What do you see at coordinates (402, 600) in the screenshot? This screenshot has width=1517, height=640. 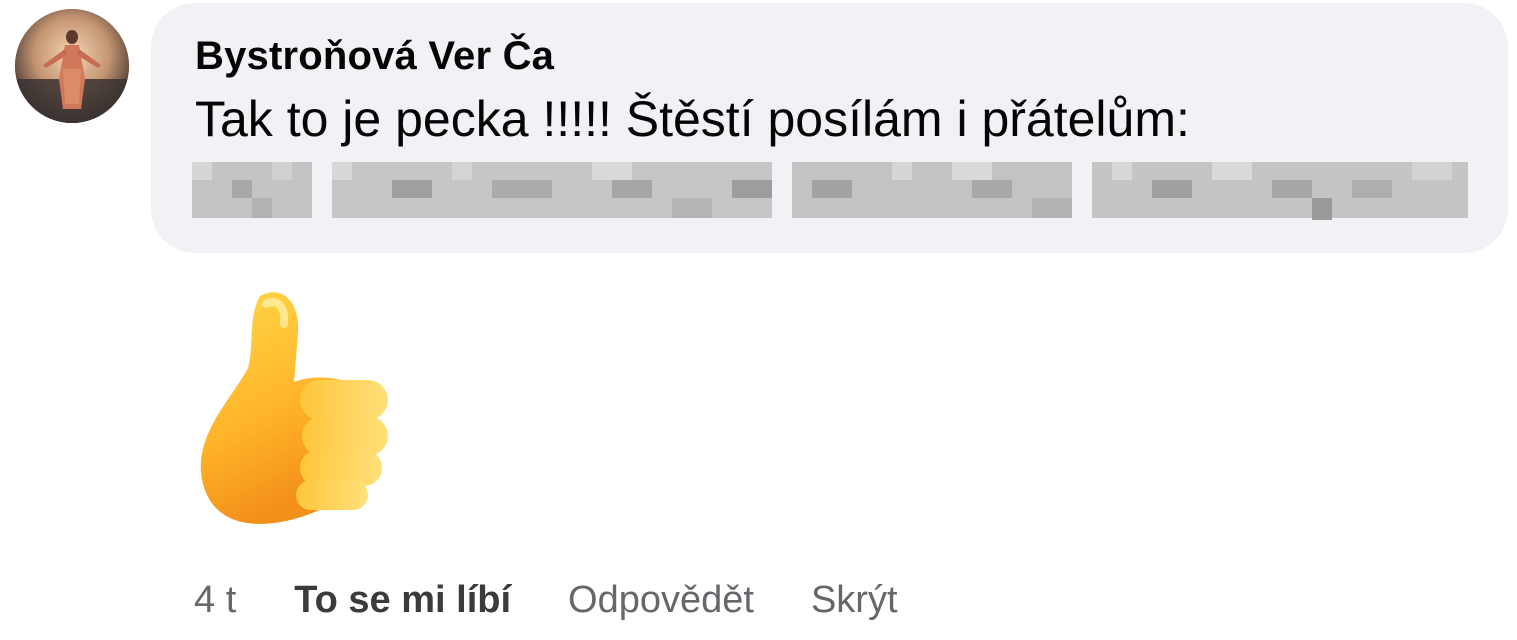 I see `like-button: To se mi líbí` at bounding box center [402, 600].